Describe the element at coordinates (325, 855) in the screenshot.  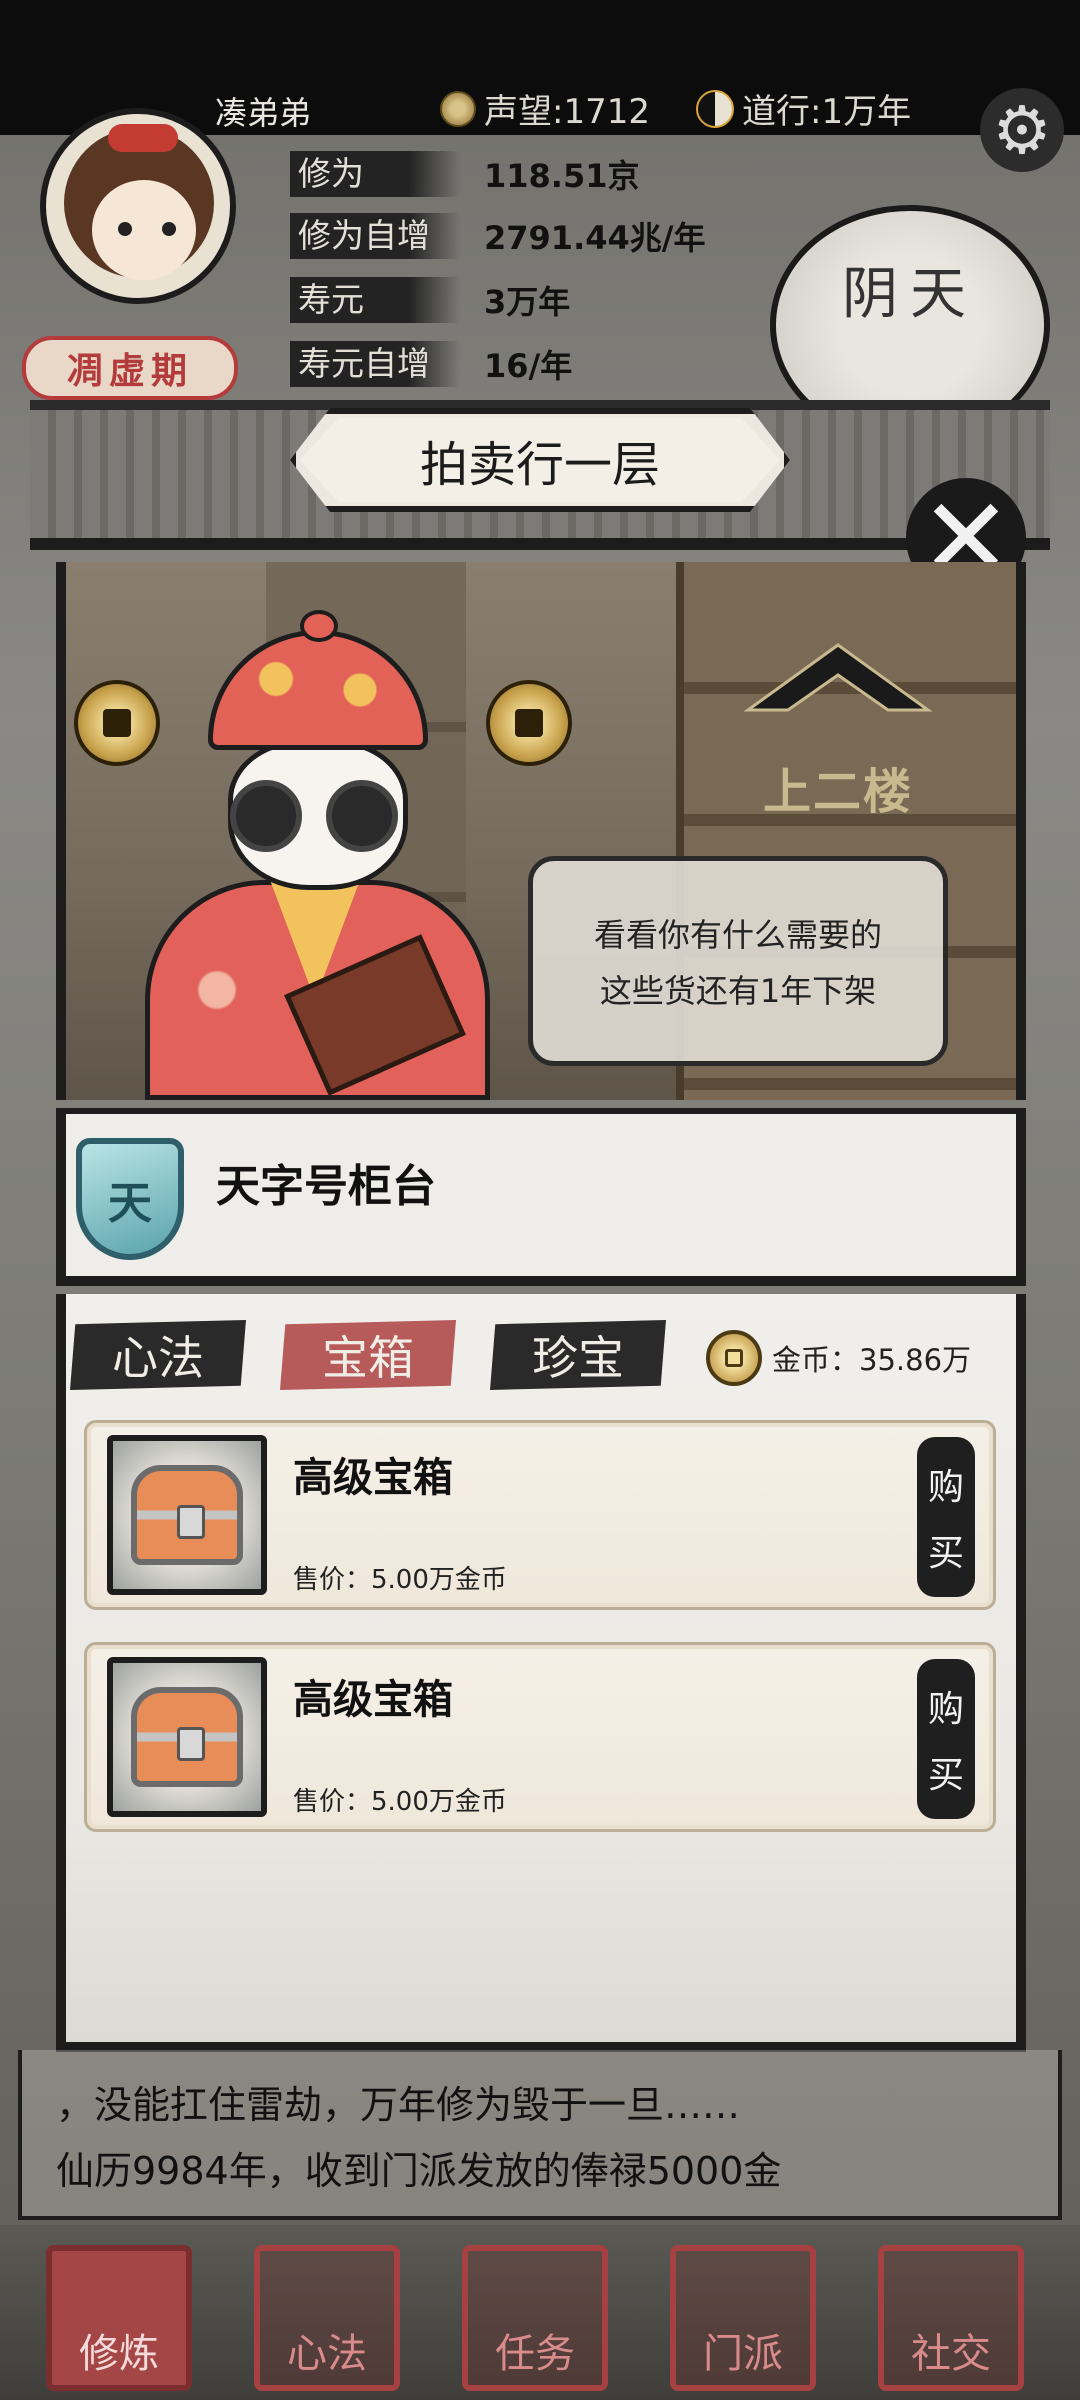
I see `merchant-character` at that location.